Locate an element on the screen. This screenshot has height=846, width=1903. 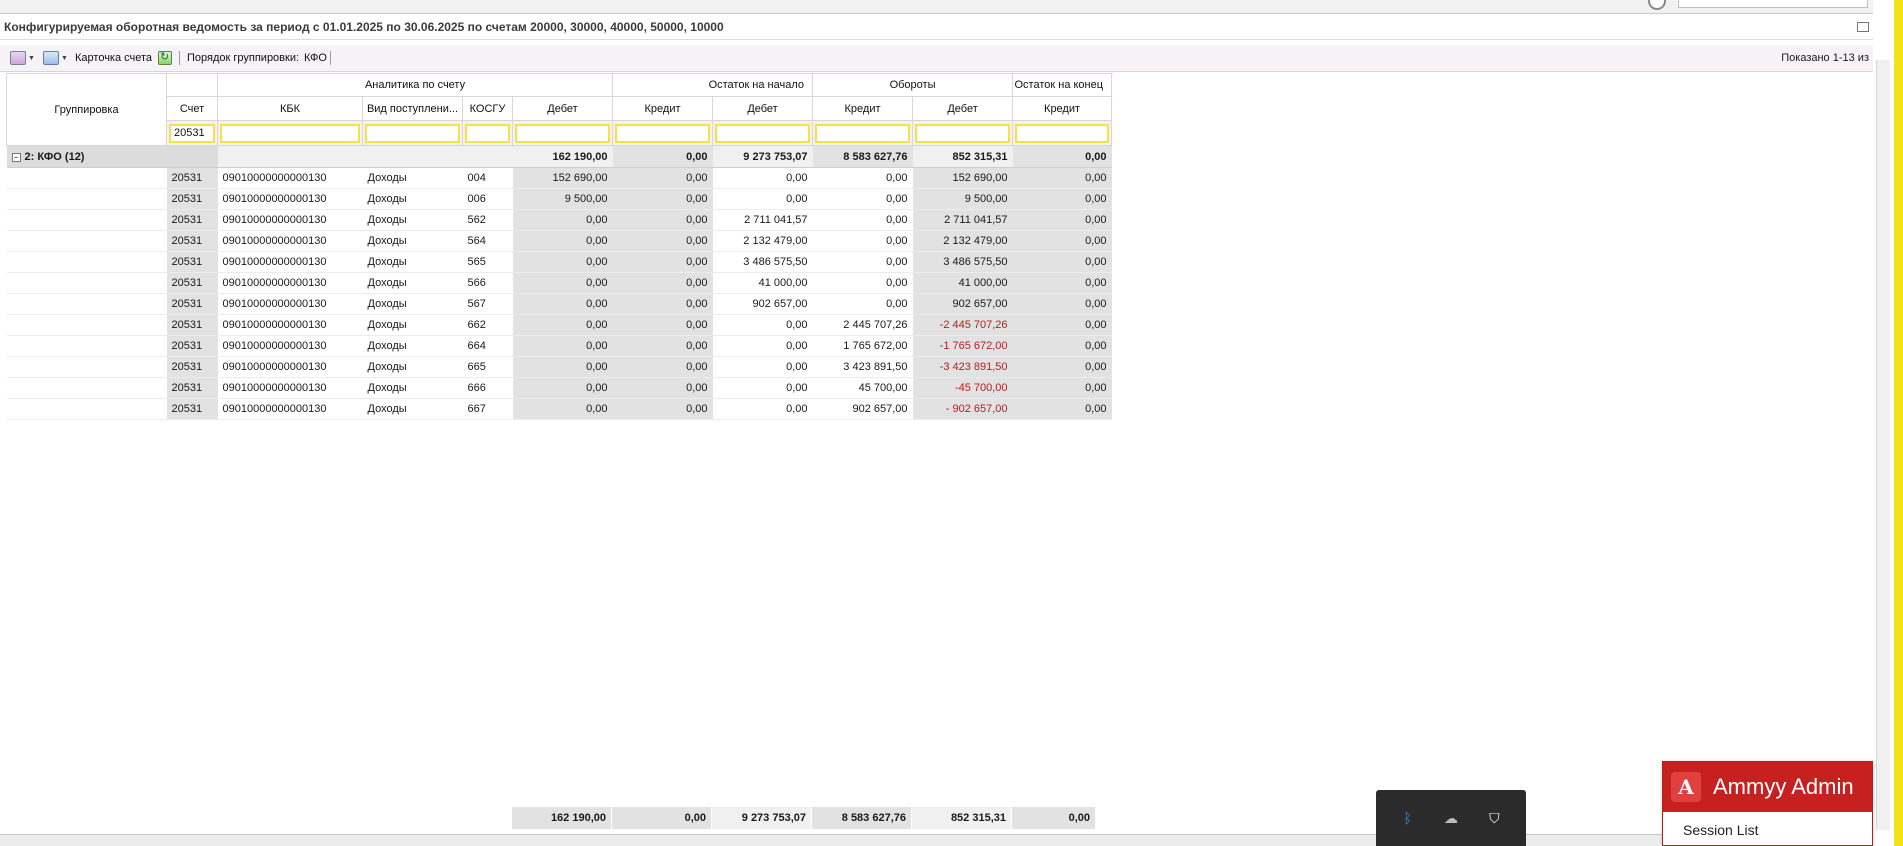
filter-kbk is located at coordinates (290, 133).